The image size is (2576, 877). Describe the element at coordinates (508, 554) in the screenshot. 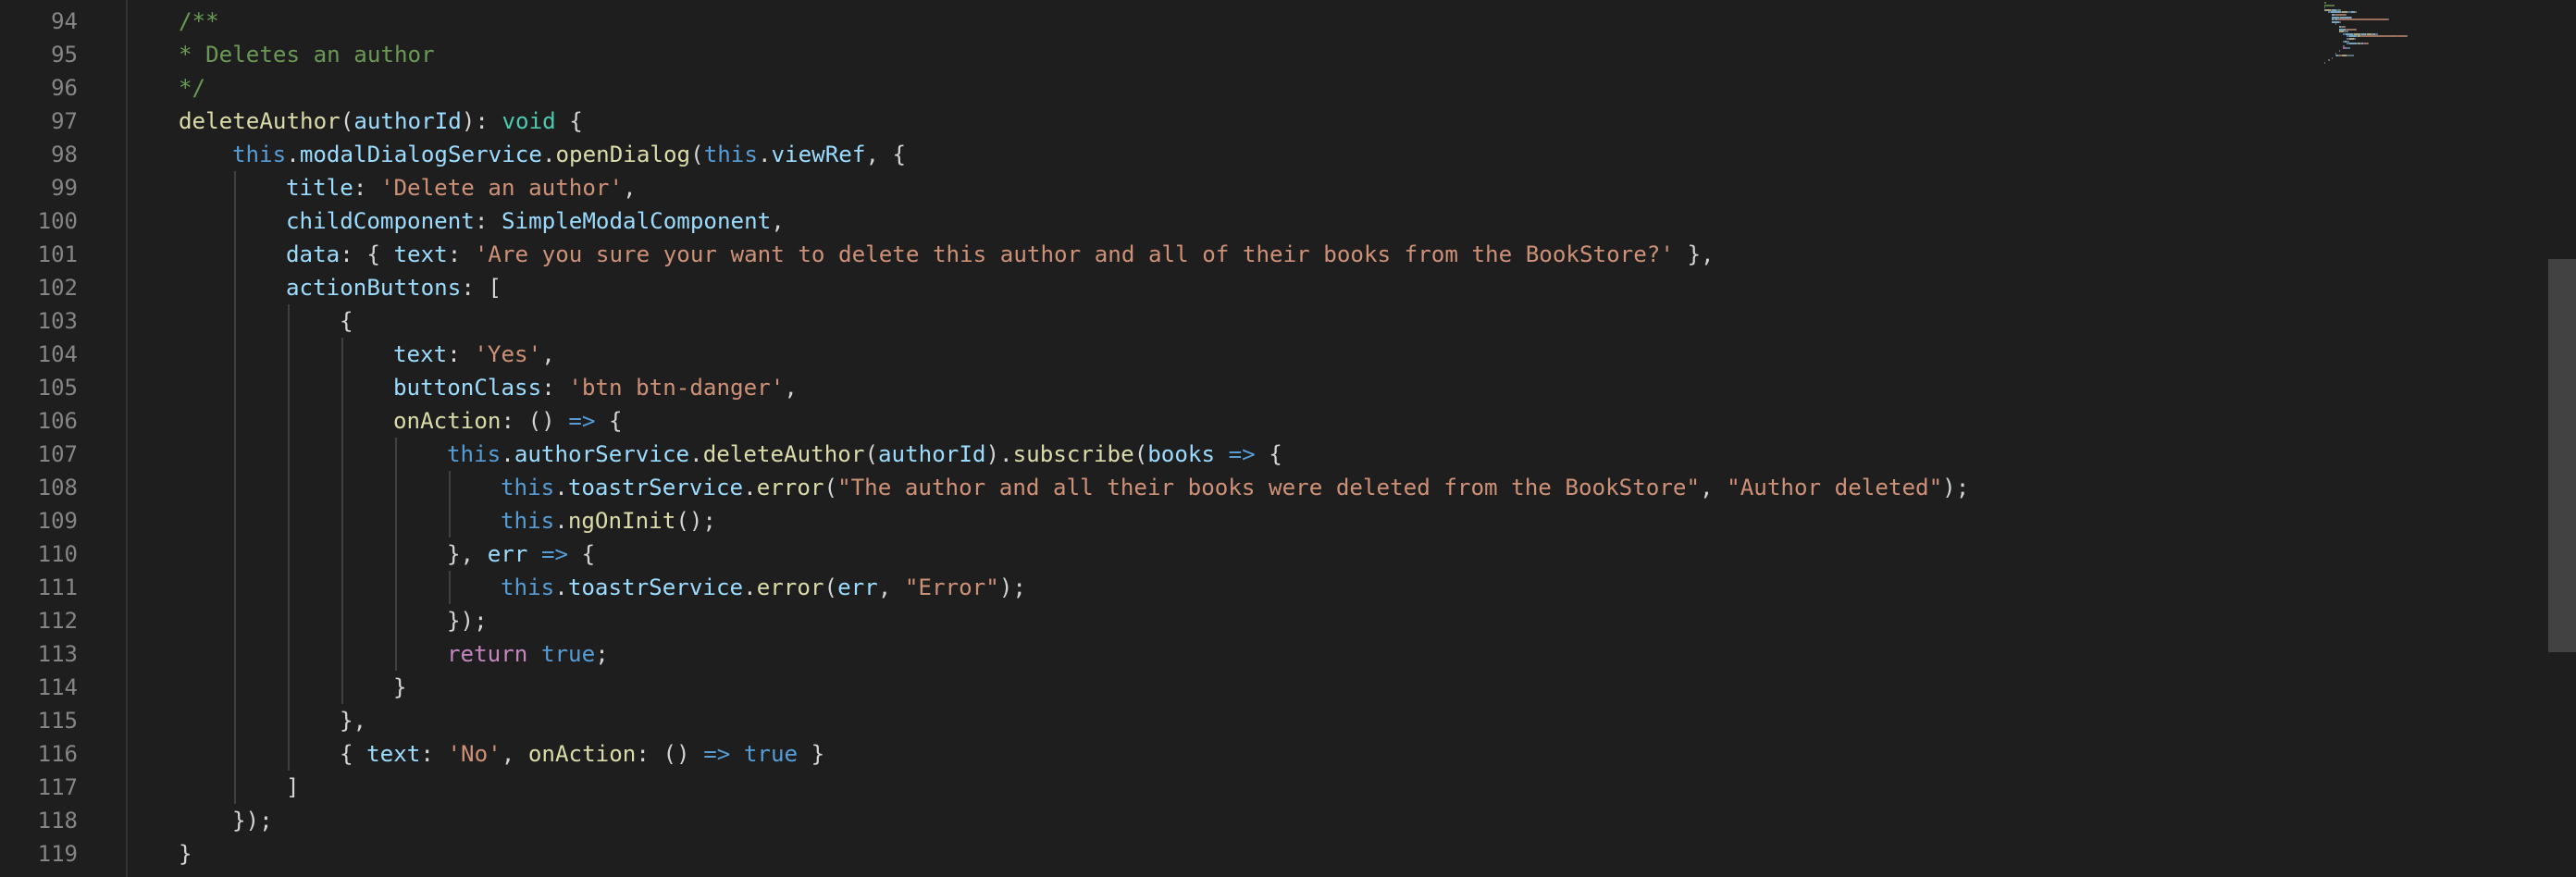

I see `code-token: err` at that location.